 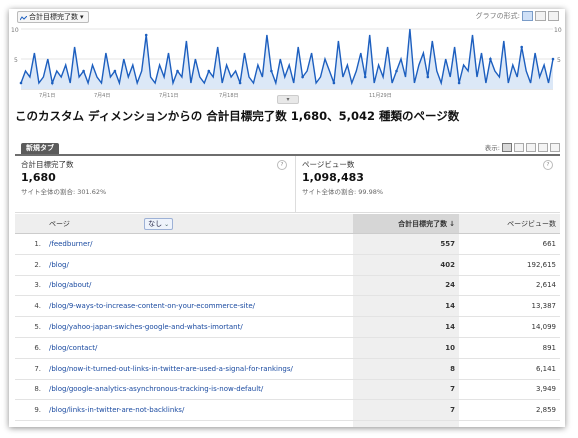 What do you see at coordinates (555, 147) in the screenshot?
I see `view-pivot-button` at bounding box center [555, 147].